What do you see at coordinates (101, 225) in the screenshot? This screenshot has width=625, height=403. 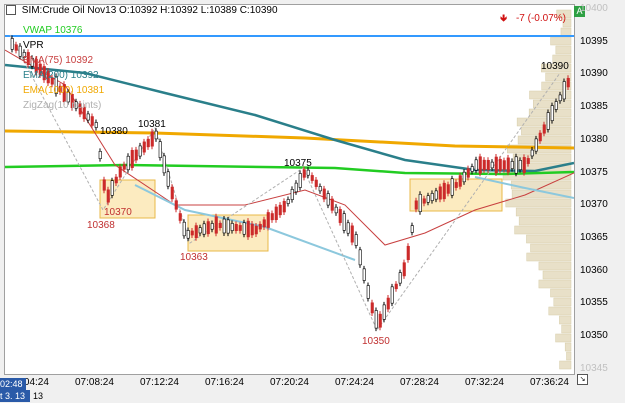 I see `zigzag-low-label: 10368` at bounding box center [101, 225].